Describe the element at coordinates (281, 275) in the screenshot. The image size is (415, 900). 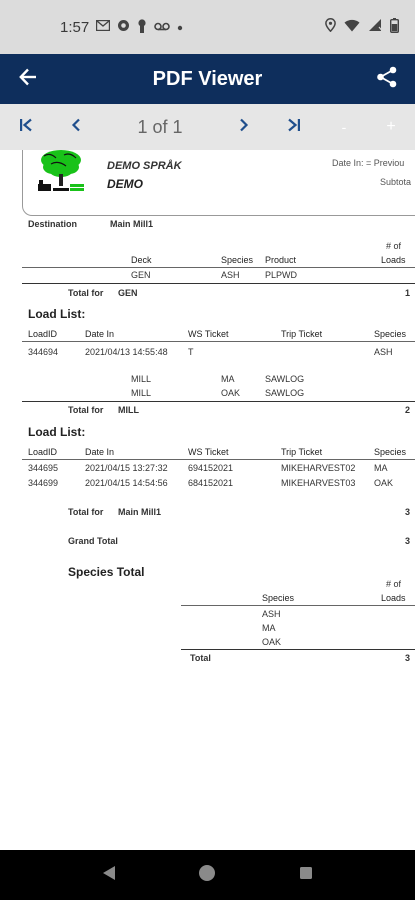
I see `summary-product-value: PLPWD` at that location.